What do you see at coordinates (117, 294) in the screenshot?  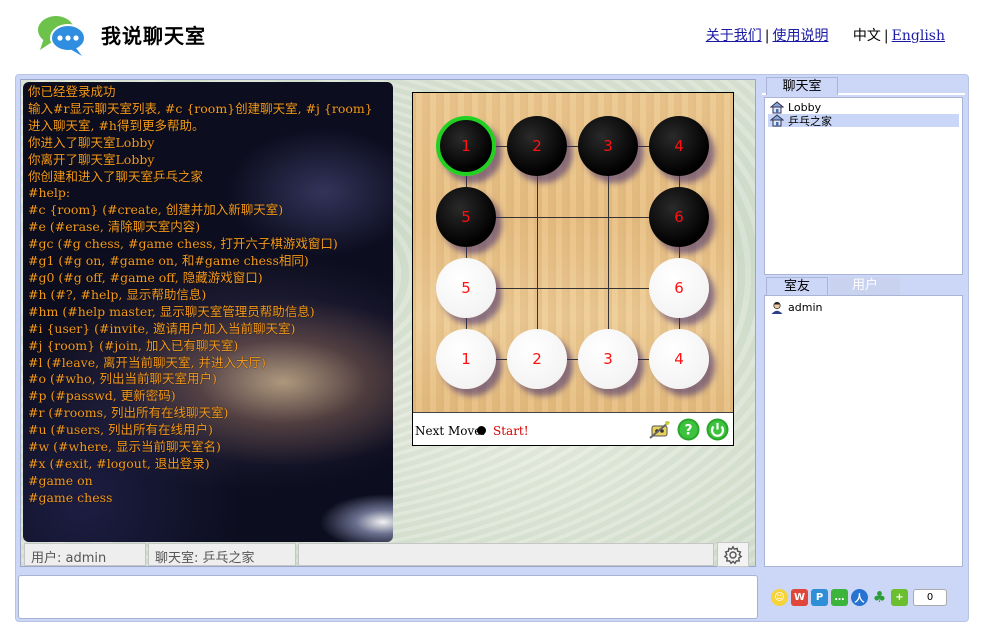 I see `chat-line: #h (#?, #help, 显示帮助信息)` at bounding box center [117, 294].